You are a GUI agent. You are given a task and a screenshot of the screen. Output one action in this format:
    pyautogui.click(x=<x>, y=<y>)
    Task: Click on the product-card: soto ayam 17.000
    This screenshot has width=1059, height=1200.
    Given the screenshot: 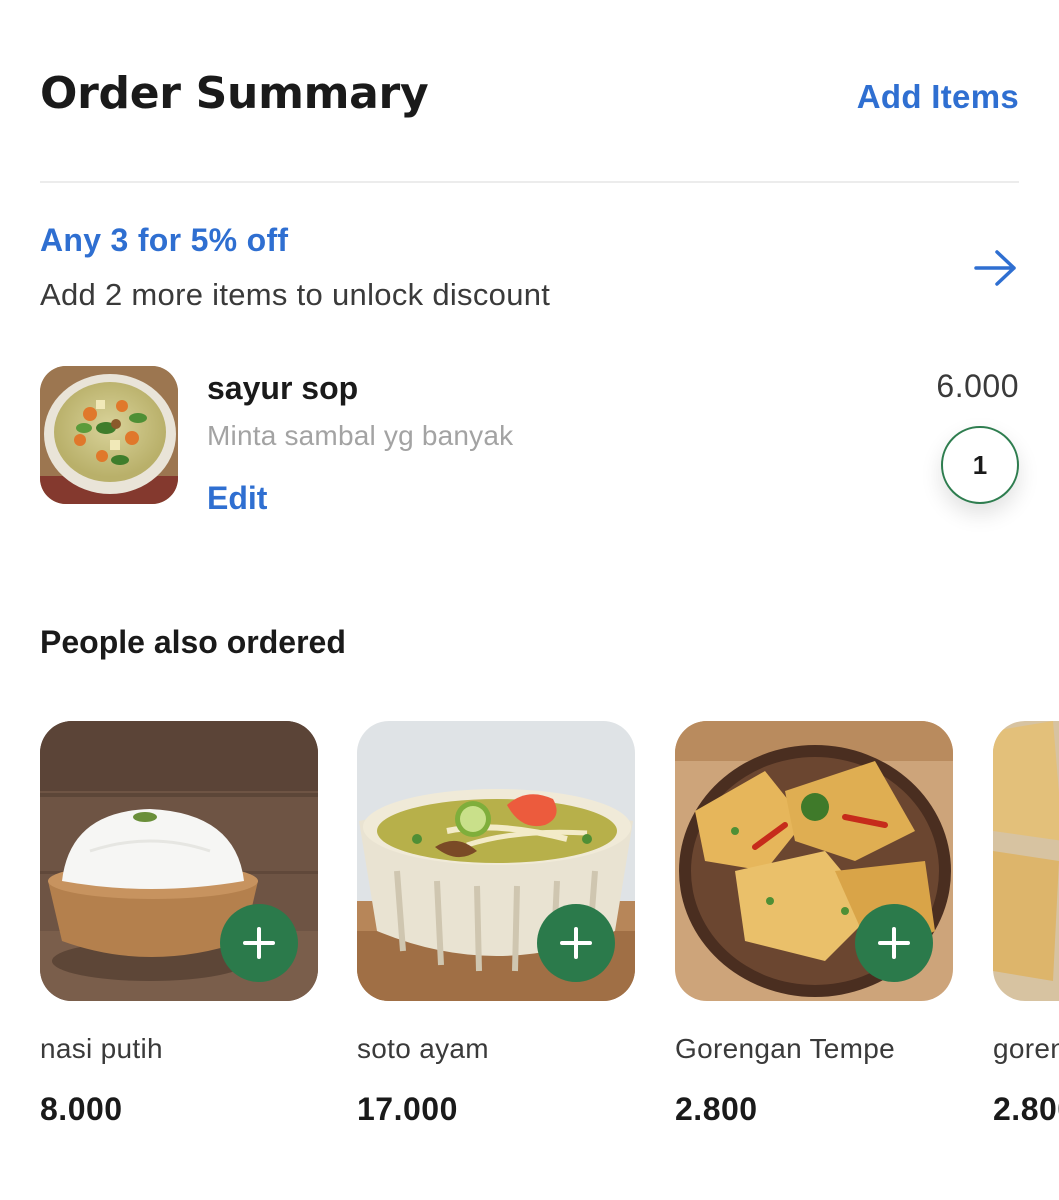 What is the action you would take?
    pyautogui.click(x=496, y=931)
    